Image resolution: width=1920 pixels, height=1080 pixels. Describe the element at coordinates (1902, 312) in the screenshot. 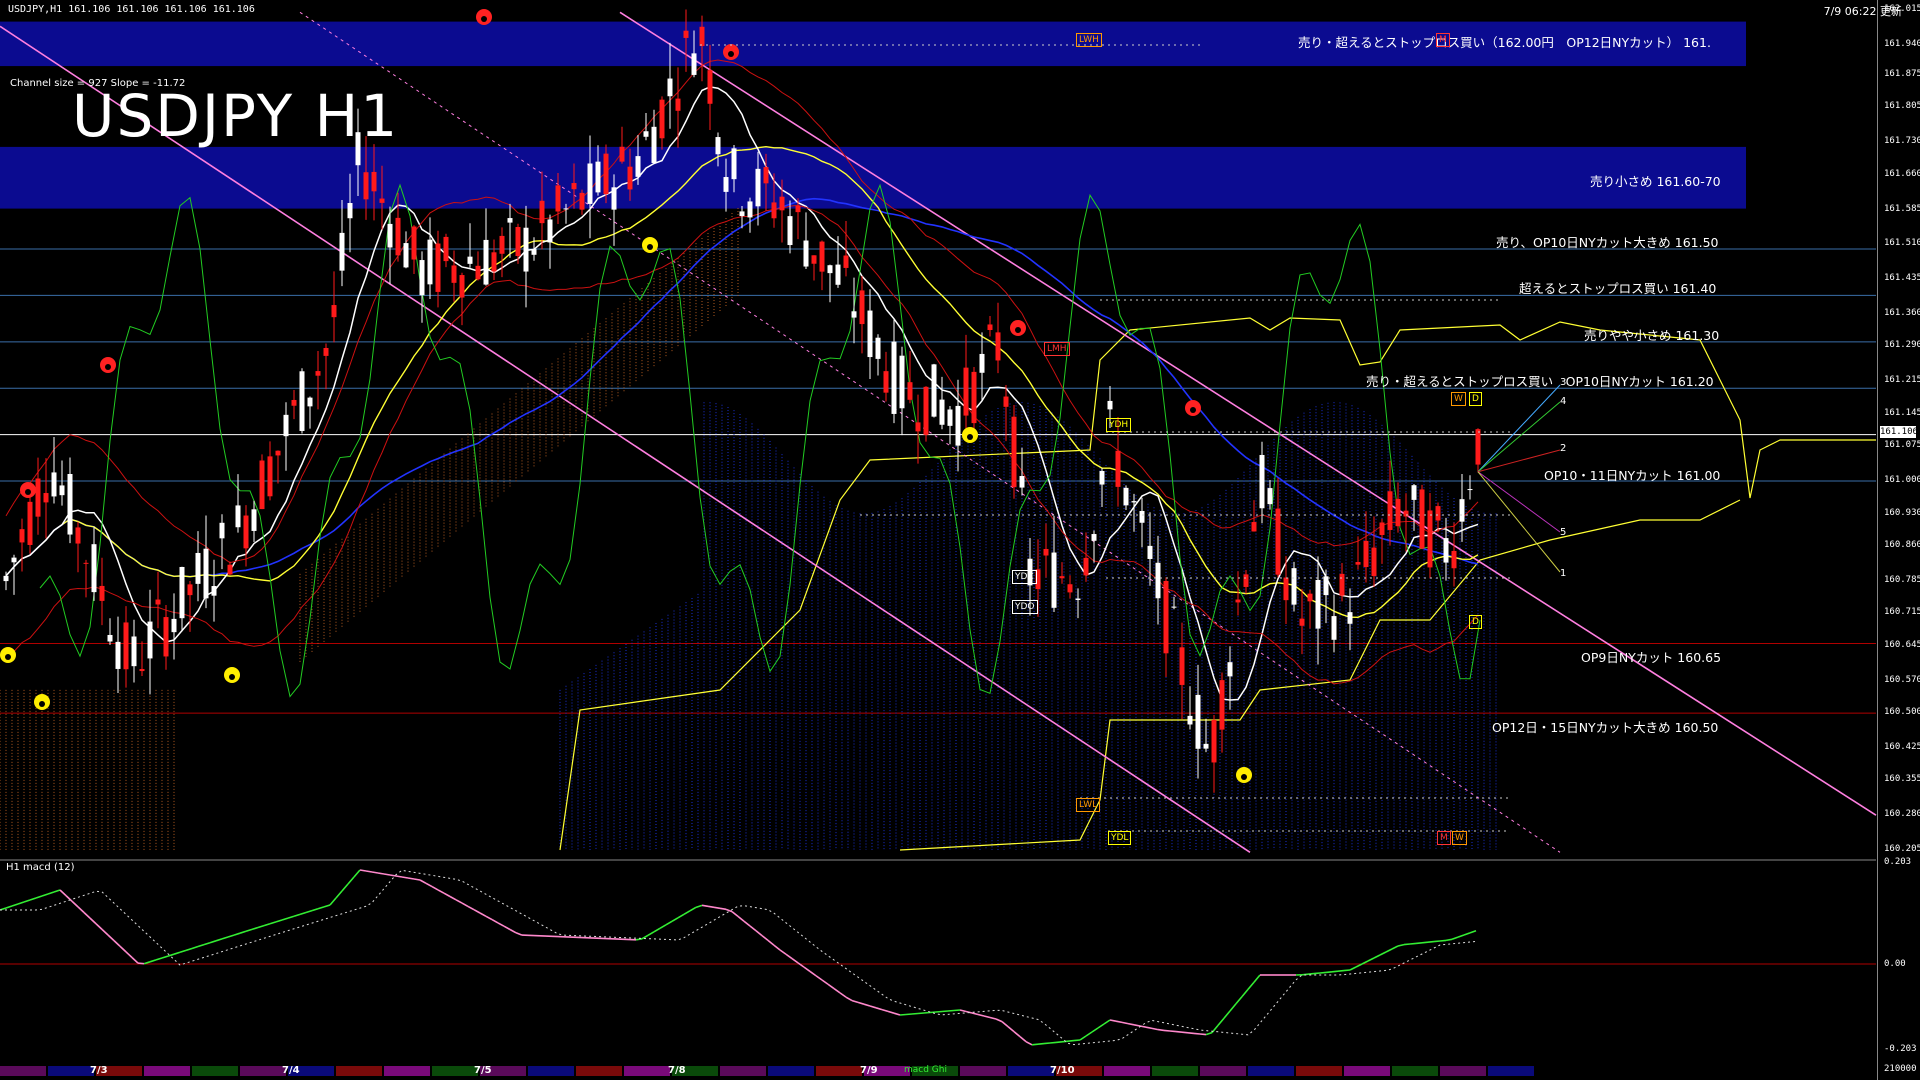

I see `price-tick: 161.360` at that location.